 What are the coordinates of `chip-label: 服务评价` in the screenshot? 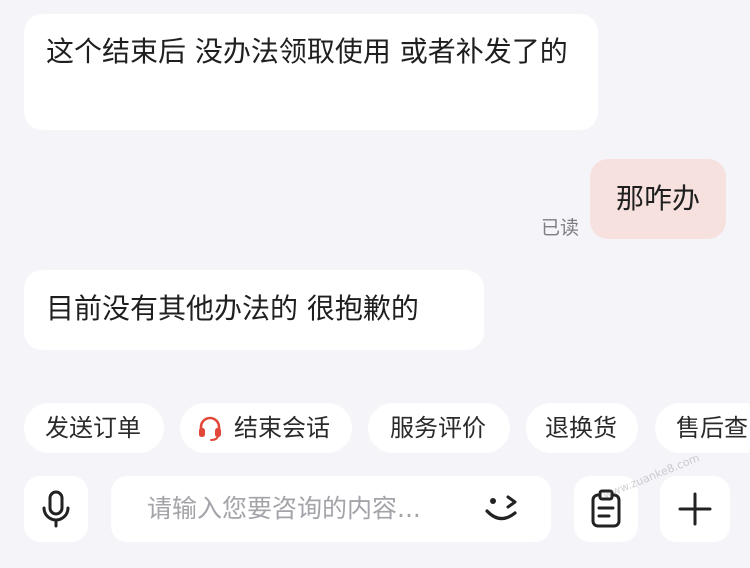 It's located at (438, 428).